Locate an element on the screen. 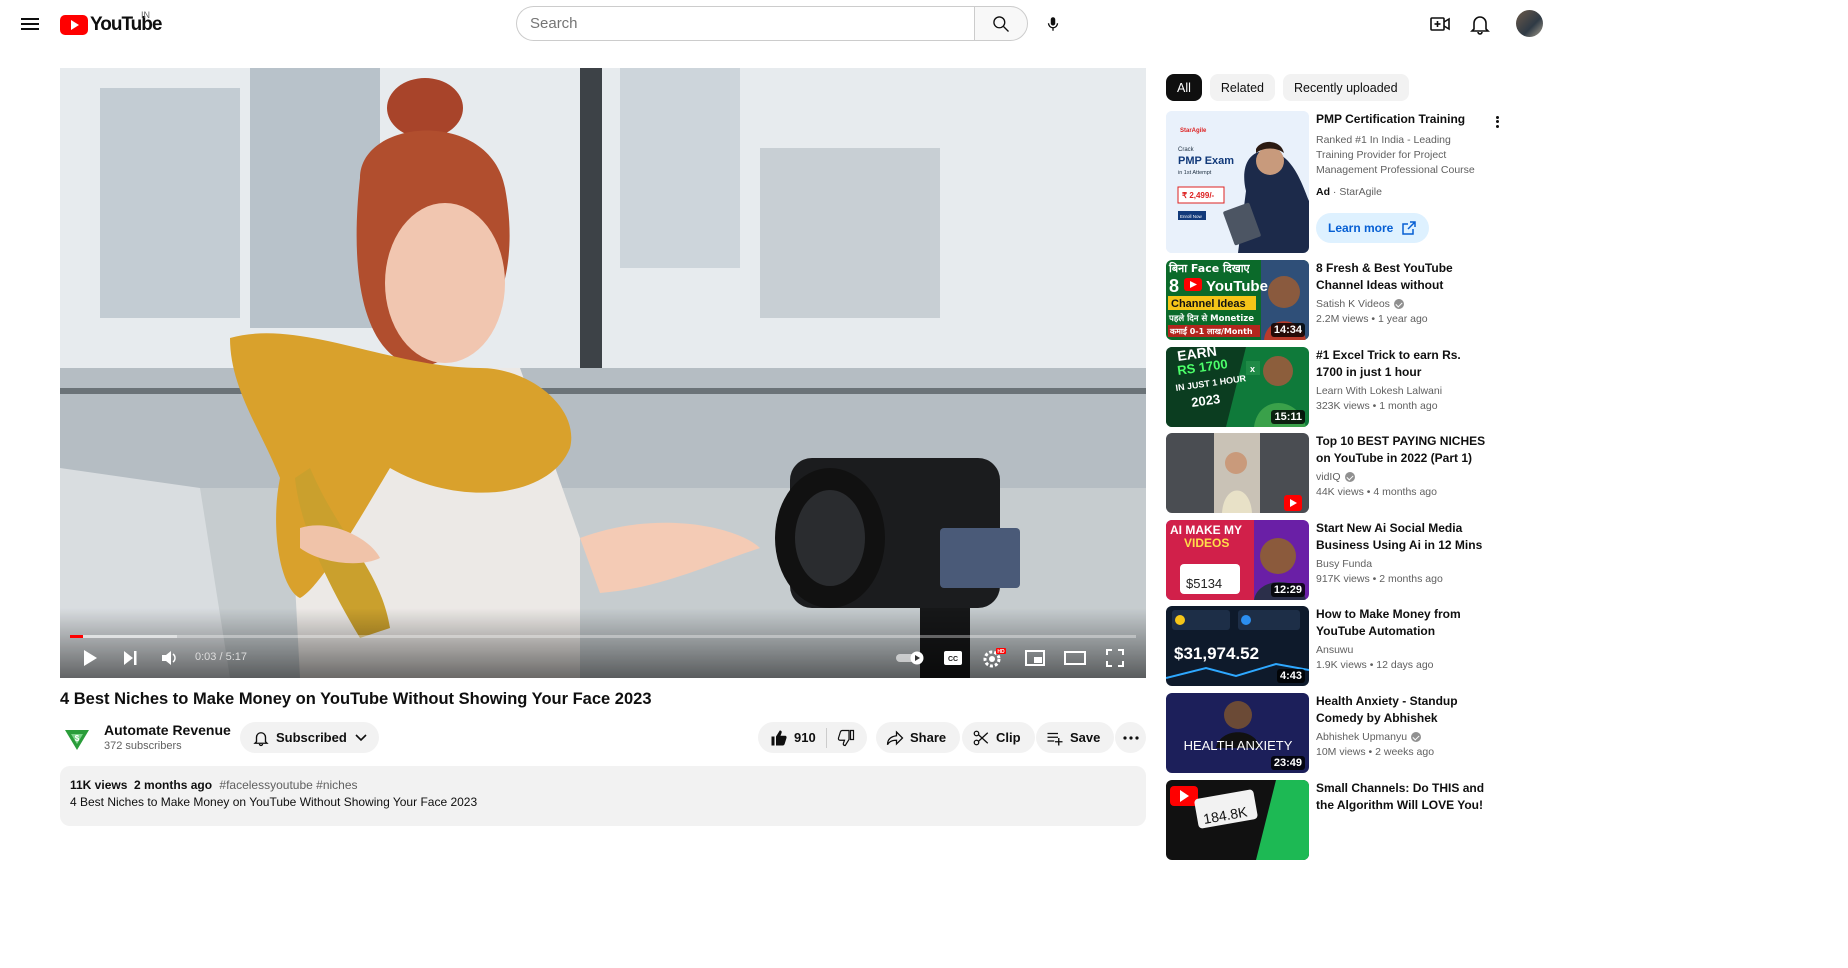  thumb-text: VIDEOS is located at coordinates (1206, 543).